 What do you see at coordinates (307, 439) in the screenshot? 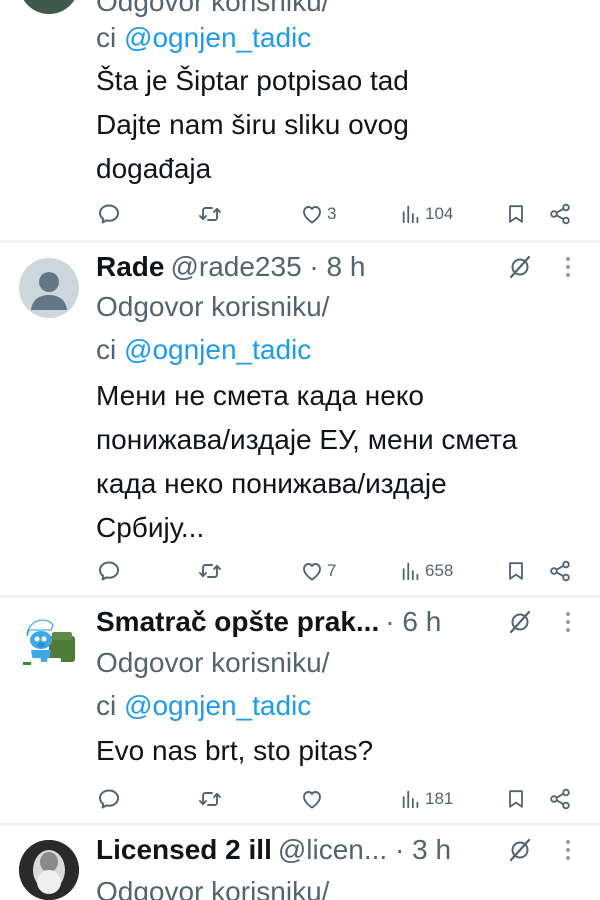
I see `tweet-text-line: понижава/издаје ЕУ, мени смета` at bounding box center [307, 439].